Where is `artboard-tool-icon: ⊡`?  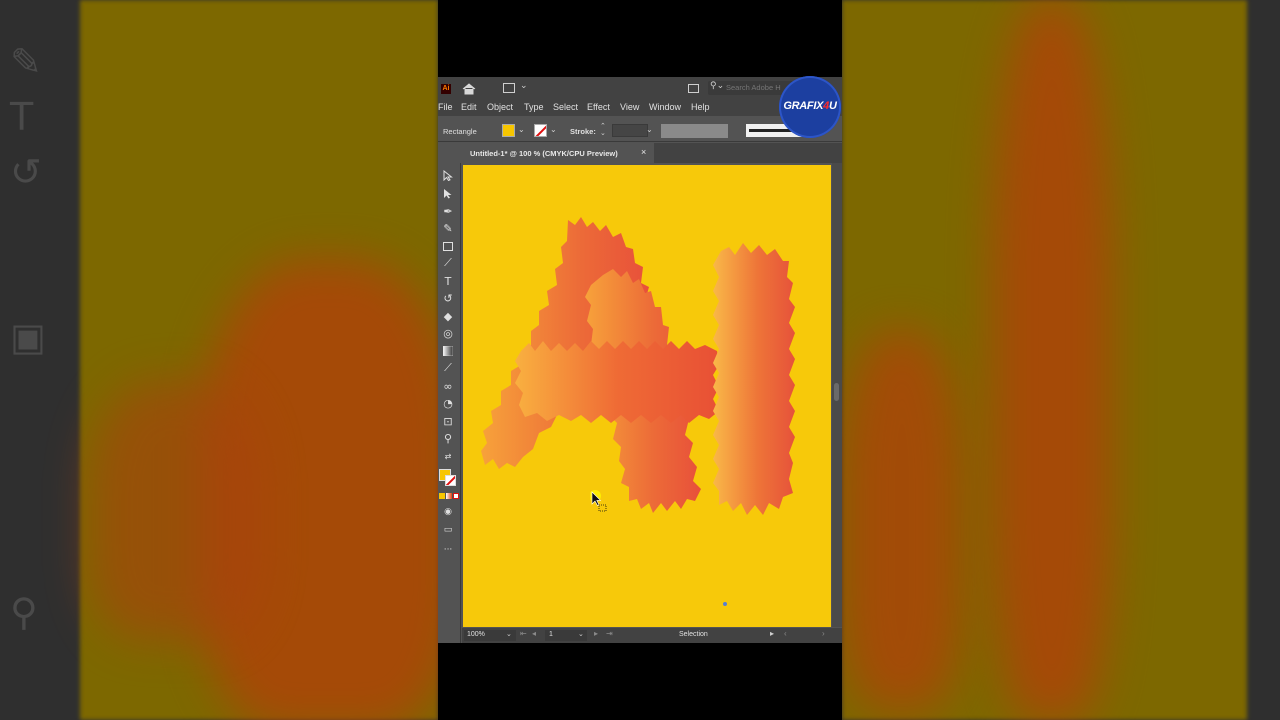 artboard-tool-icon: ⊡ is located at coordinates (448, 421).